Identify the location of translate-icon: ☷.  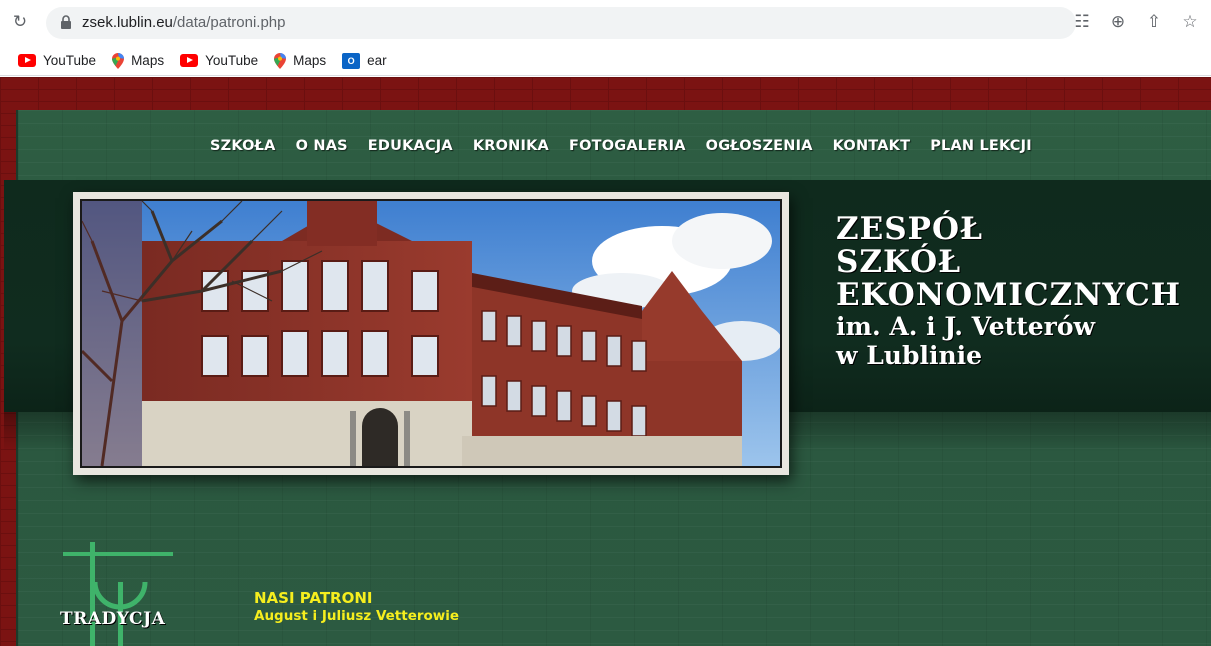
(1082, 22).